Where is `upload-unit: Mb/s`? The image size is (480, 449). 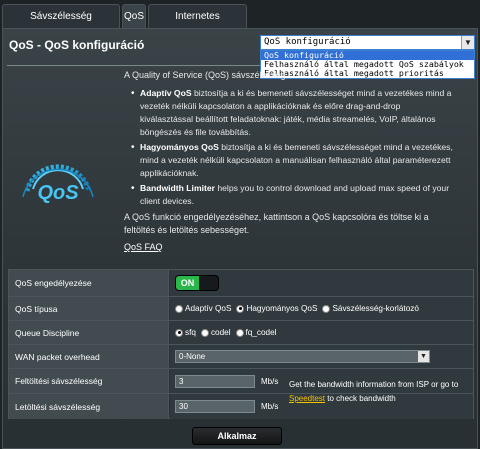 upload-unit: Mb/s is located at coordinates (270, 381).